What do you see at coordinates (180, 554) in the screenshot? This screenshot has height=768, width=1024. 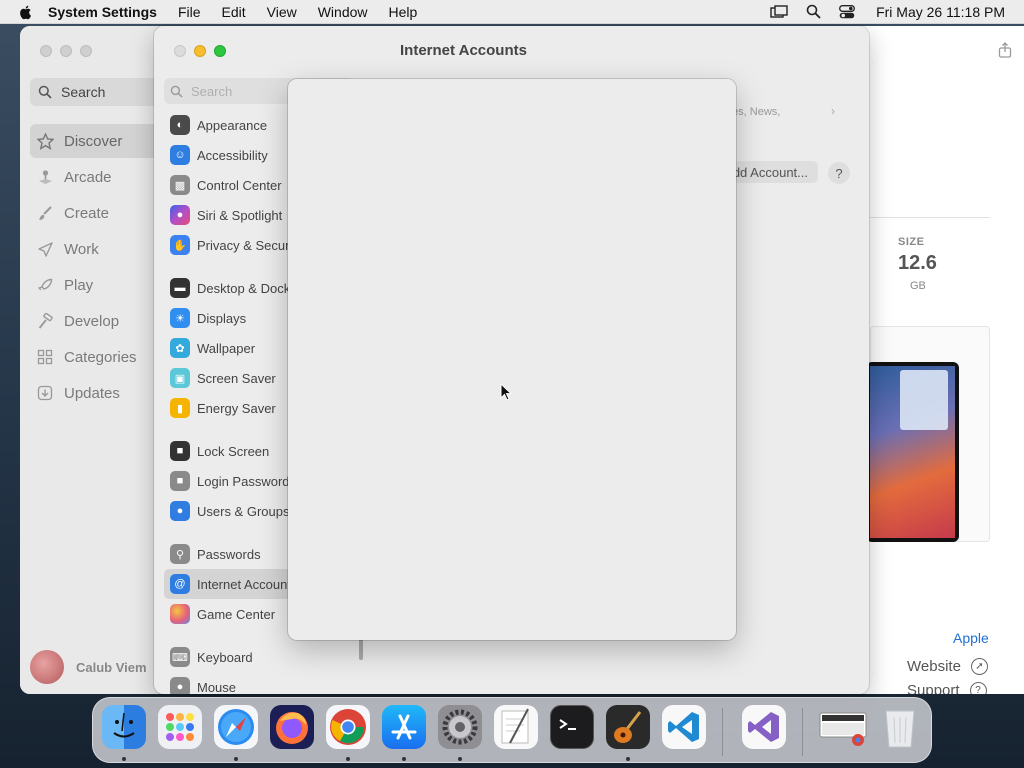 I see `key-icon: ⚲` at bounding box center [180, 554].